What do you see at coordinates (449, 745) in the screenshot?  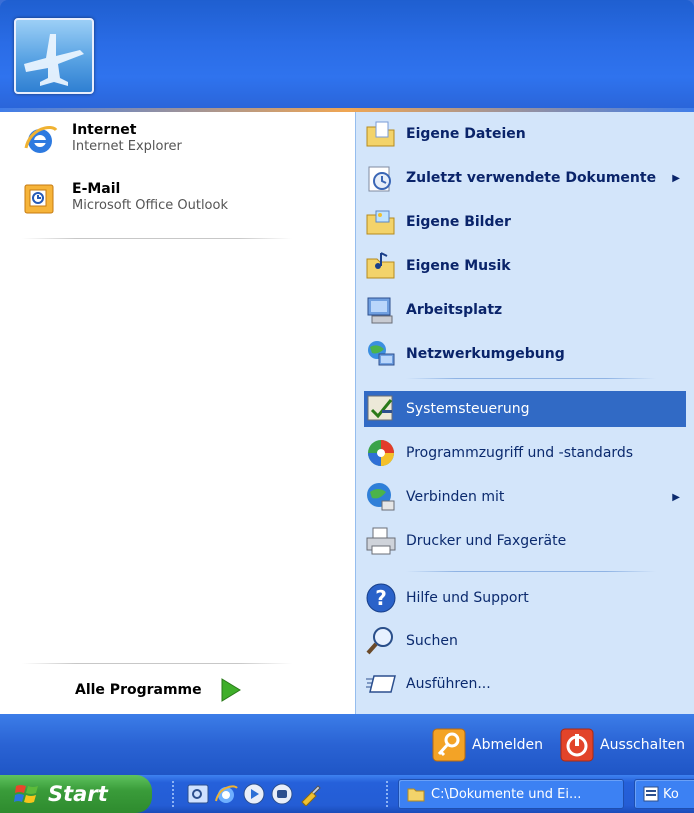 I see `key-icon` at bounding box center [449, 745].